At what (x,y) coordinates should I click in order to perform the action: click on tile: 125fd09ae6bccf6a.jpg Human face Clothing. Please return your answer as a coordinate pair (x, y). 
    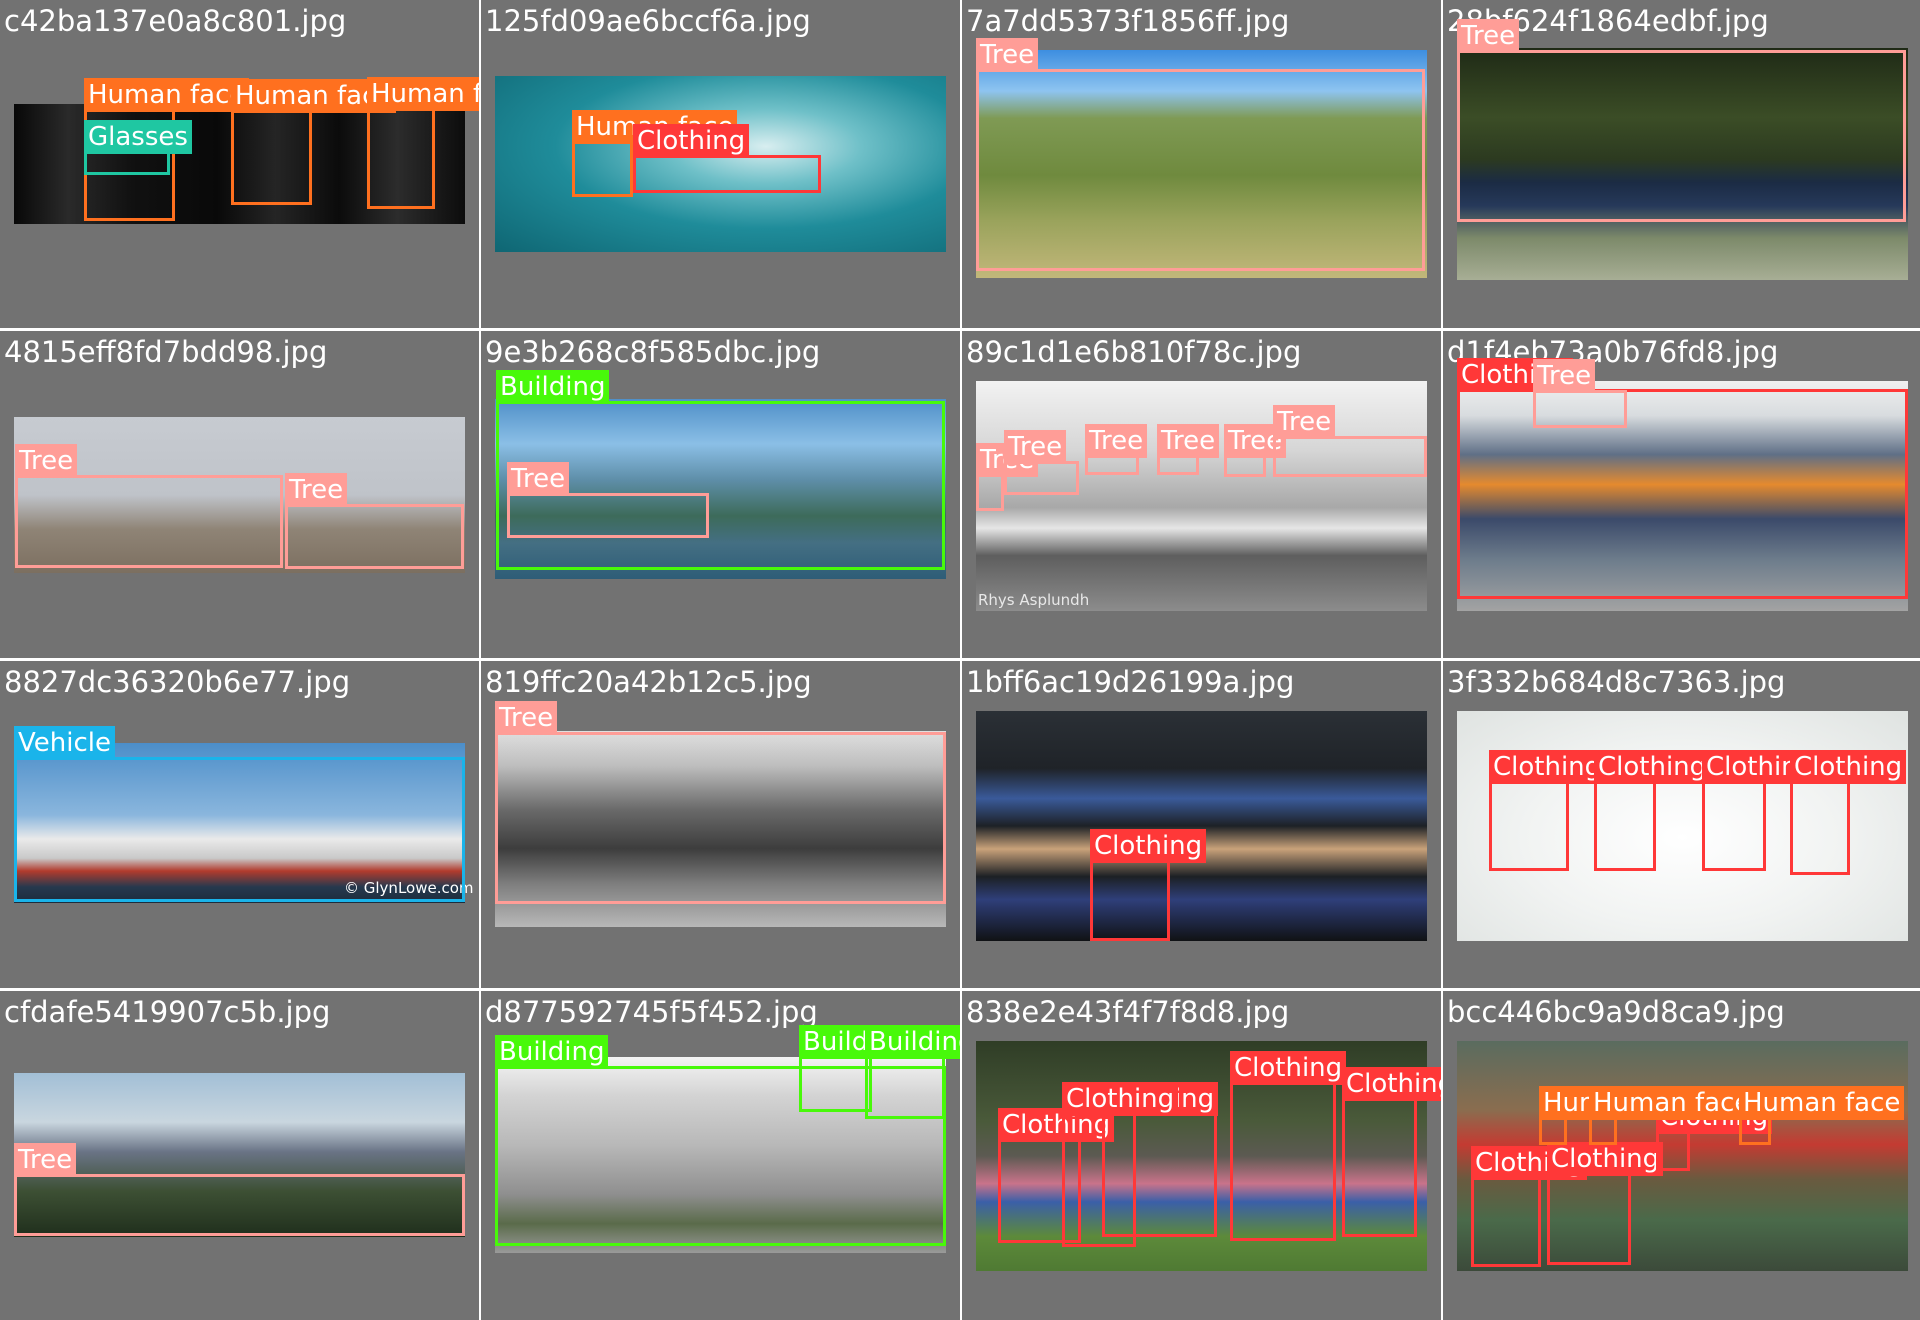
    Looking at the image, I should click on (720, 164).